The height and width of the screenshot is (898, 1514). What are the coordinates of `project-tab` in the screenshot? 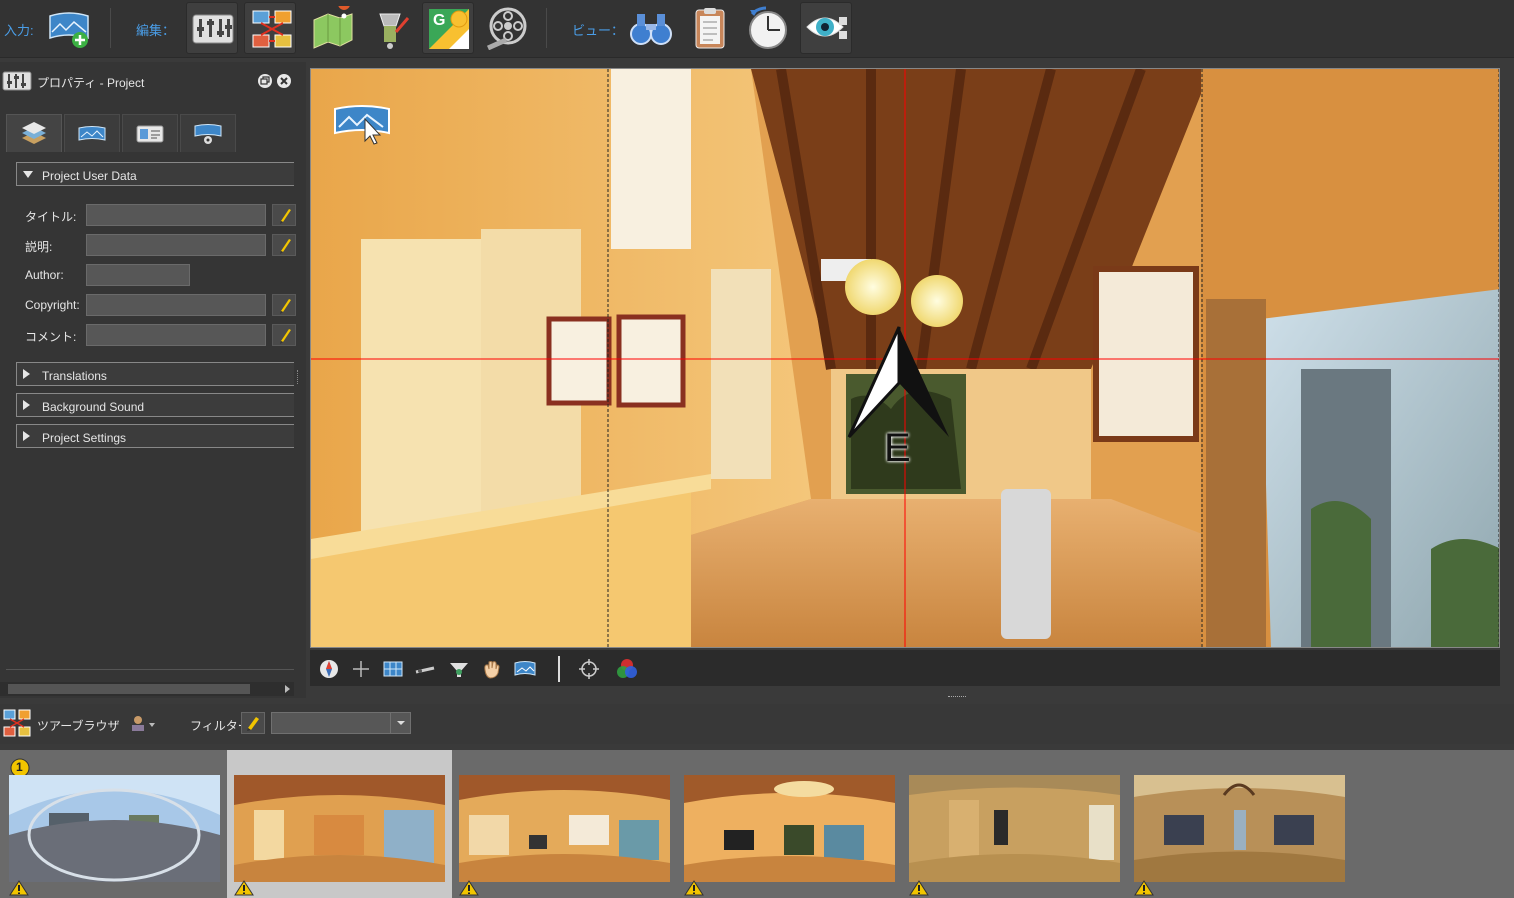 It's located at (34, 133).